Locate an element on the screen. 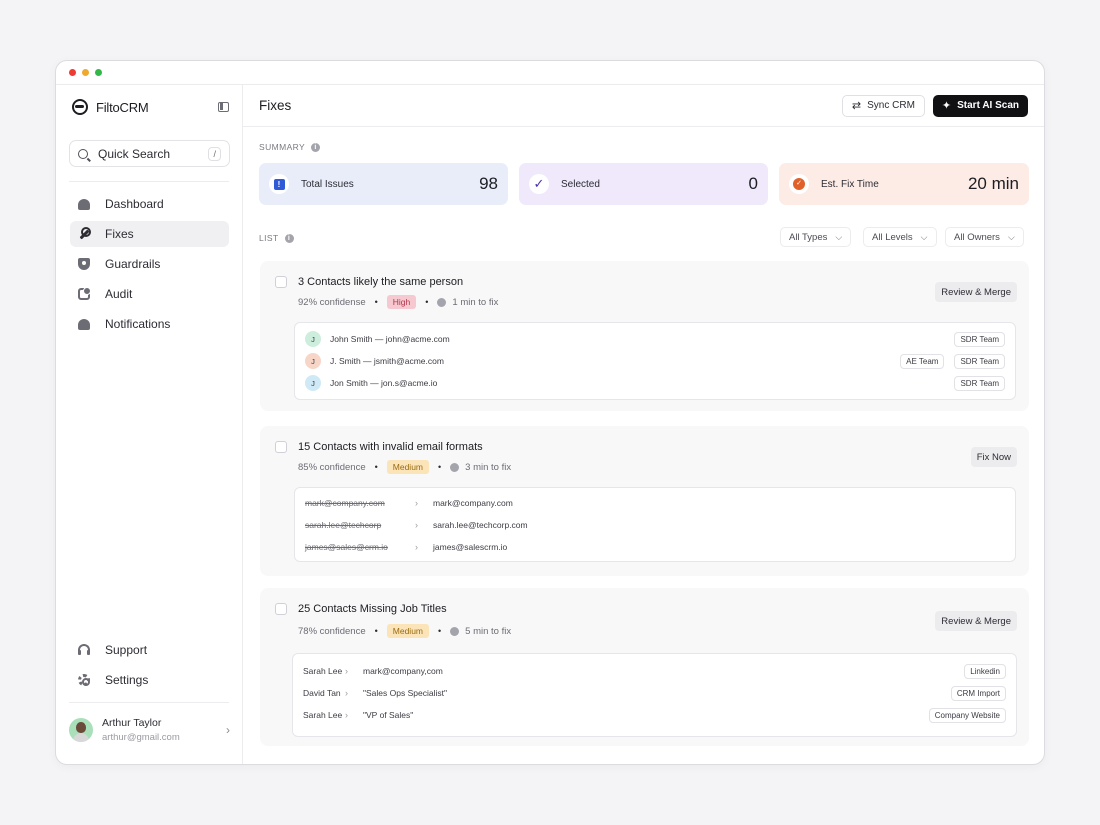  close-window-button is located at coordinates (72, 72).